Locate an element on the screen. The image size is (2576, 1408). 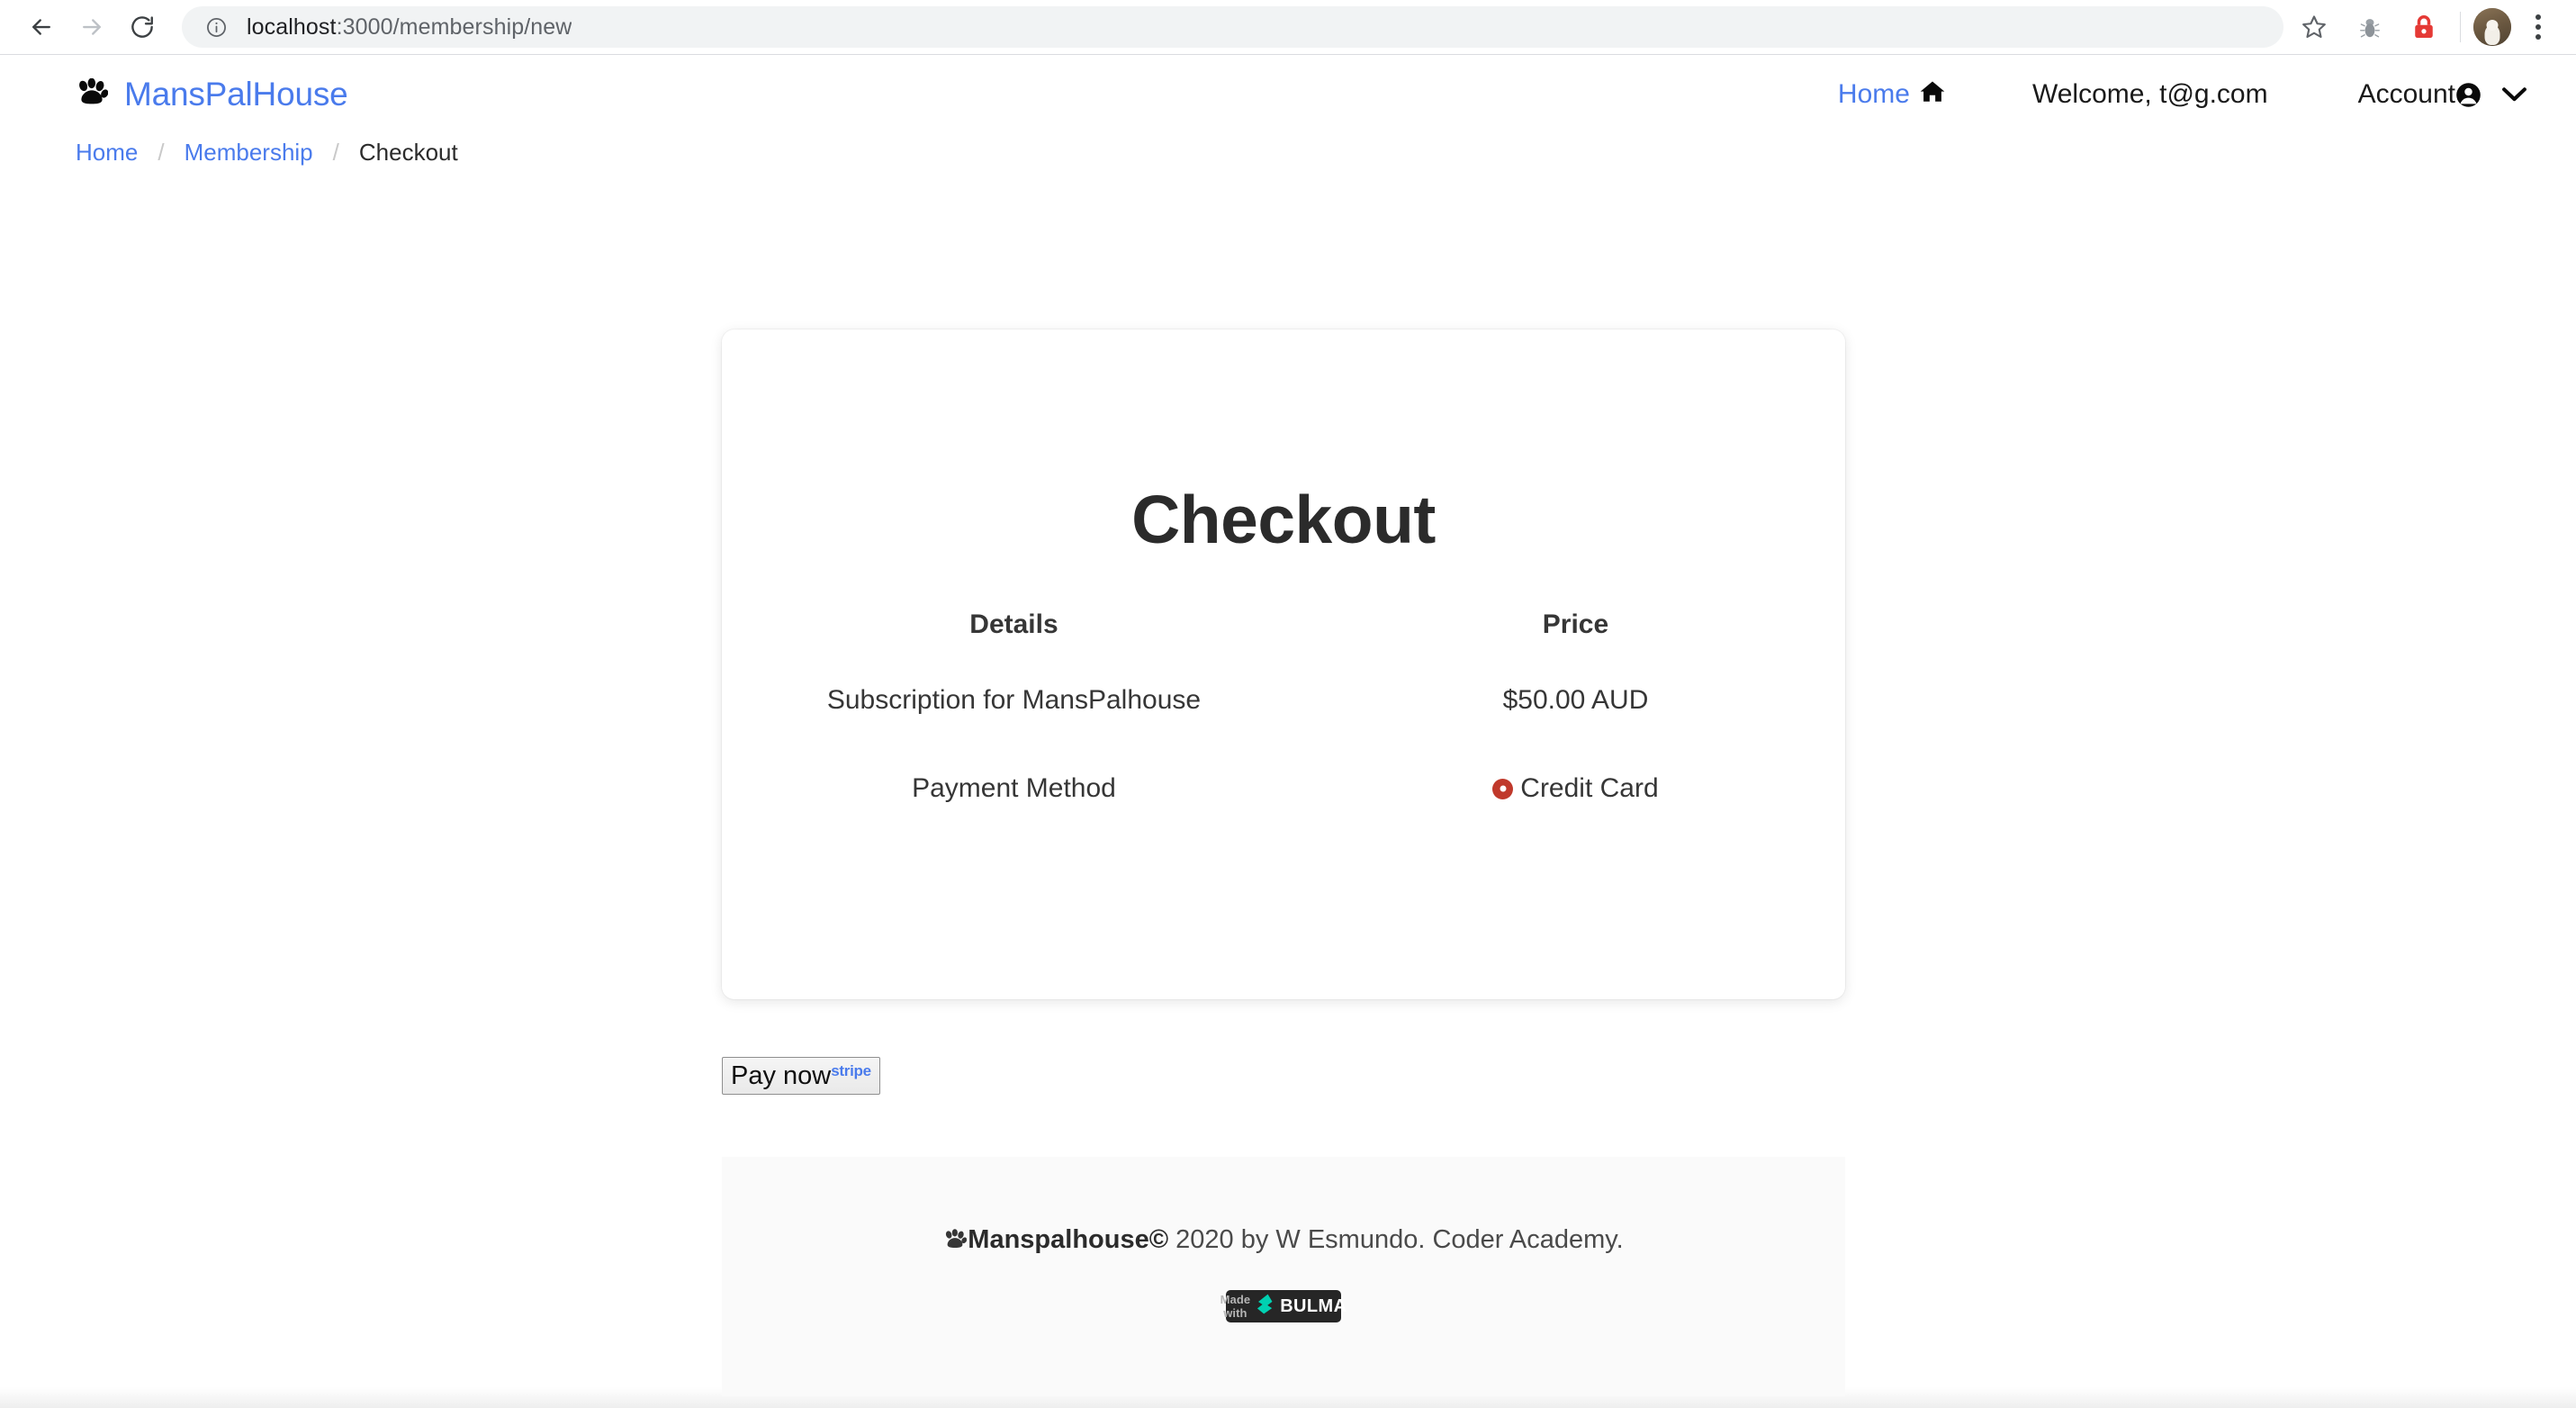
nav-account-dropdown: Account is located at coordinates (2442, 94).